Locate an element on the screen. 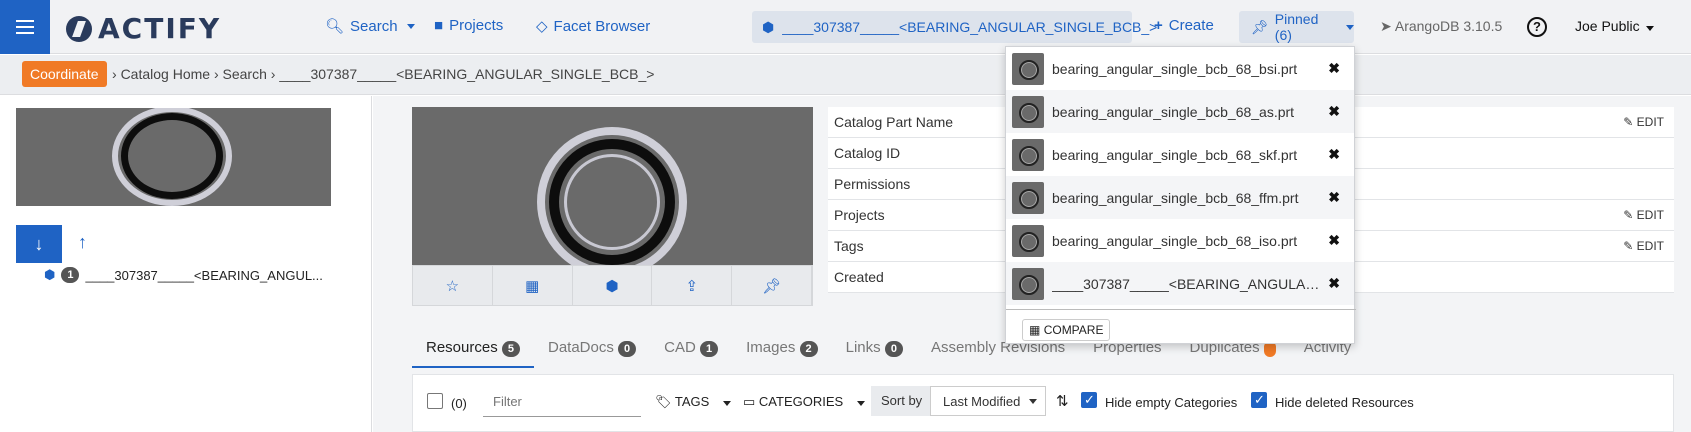 Image resolution: width=1691 pixels, height=432 pixels. categories-dropdown: ▭ CATEGORIES is located at coordinates (804, 402).